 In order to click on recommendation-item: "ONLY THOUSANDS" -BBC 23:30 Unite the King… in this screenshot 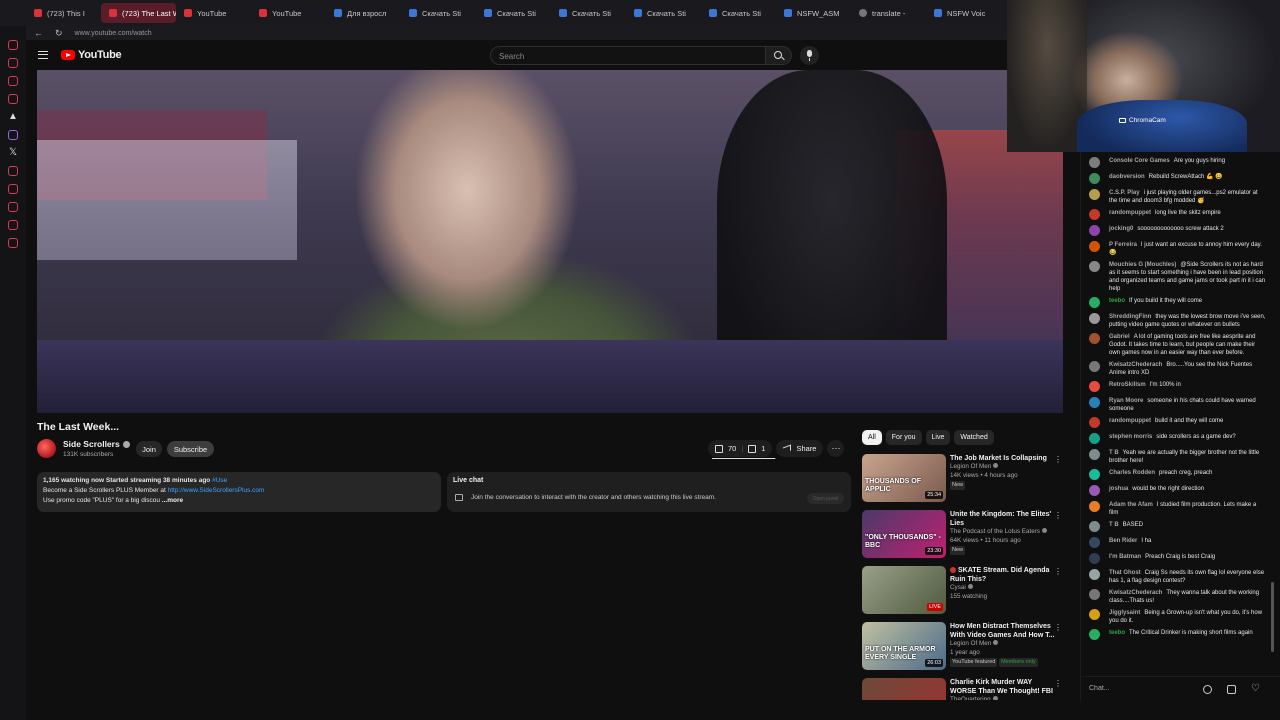, I will do `click(968, 537)`.